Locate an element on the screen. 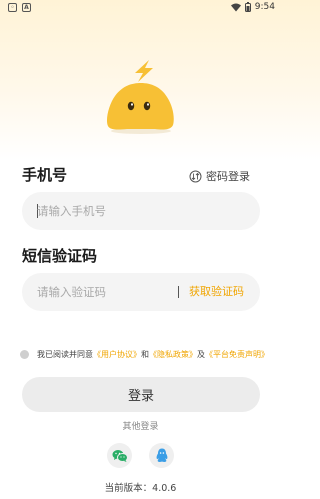  other-login-label: 其他登录 is located at coordinates (140, 427).